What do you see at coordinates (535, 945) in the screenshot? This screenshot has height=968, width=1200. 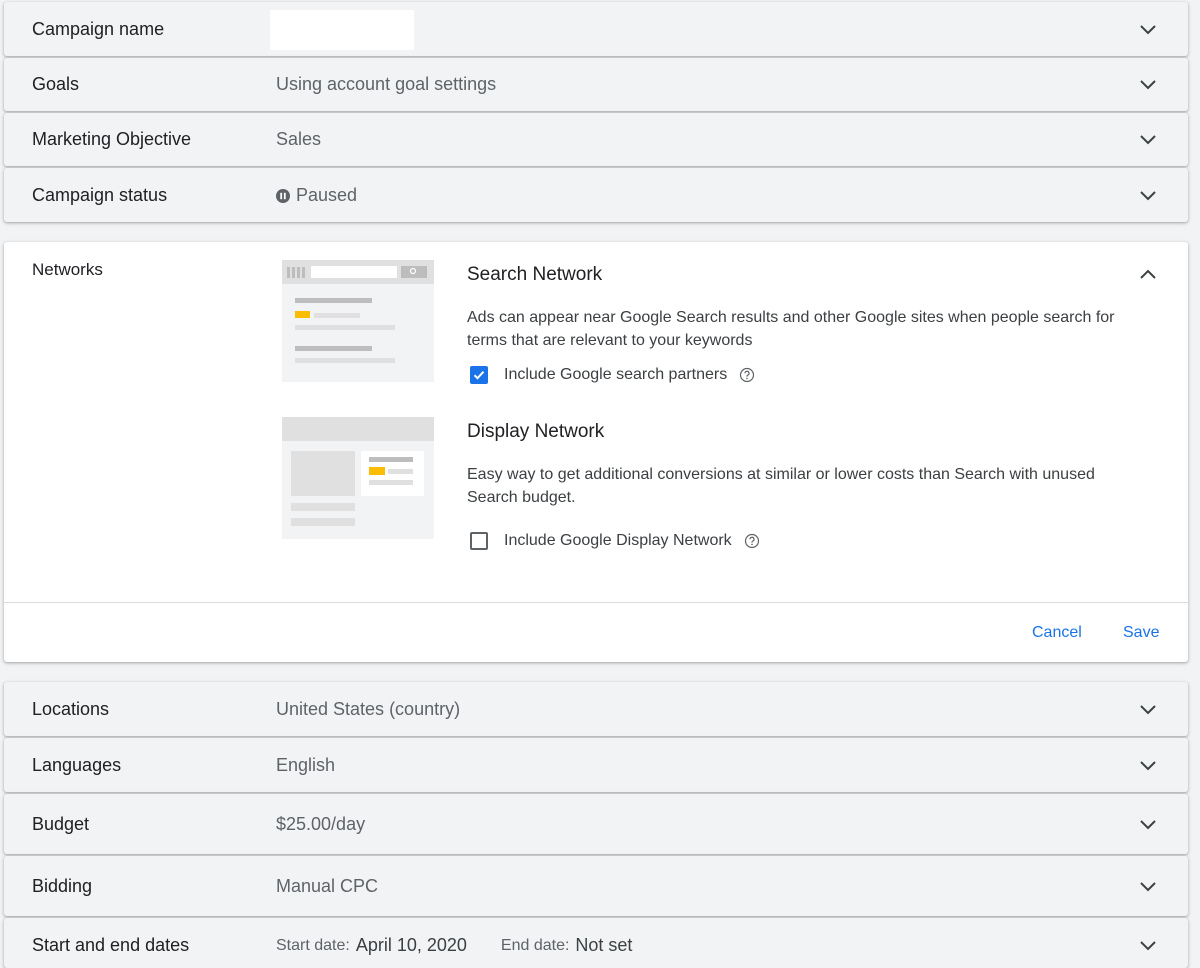 I see `end-date-prefix: End date:` at bounding box center [535, 945].